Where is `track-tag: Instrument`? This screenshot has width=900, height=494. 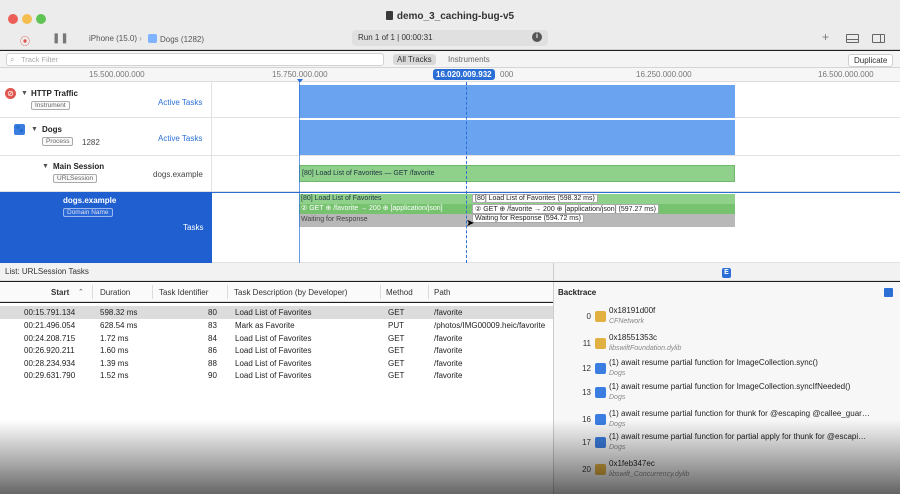
track-tag: Instrument is located at coordinates (50, 105).